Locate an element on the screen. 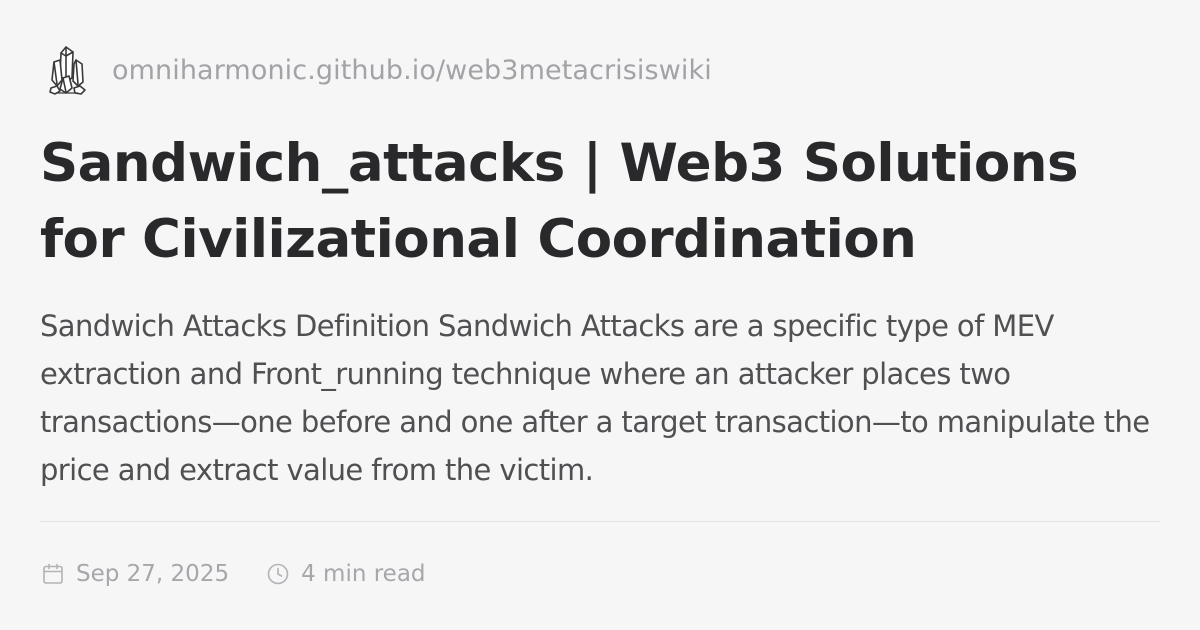  clock-icon is located at coordinates (278, 574).